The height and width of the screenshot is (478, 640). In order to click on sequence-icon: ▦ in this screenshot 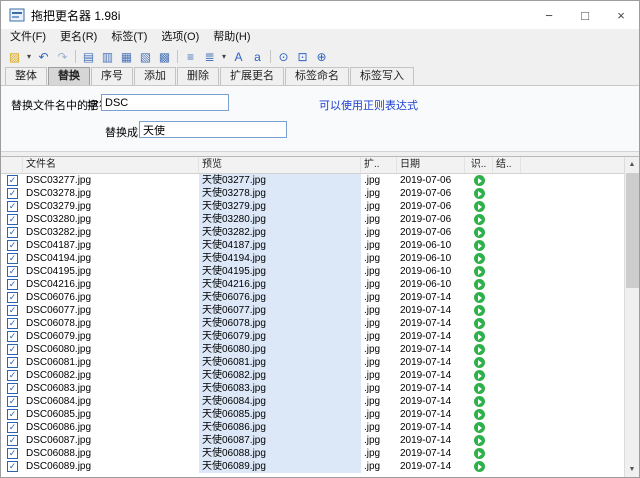, I will do `click(126, 57)`.